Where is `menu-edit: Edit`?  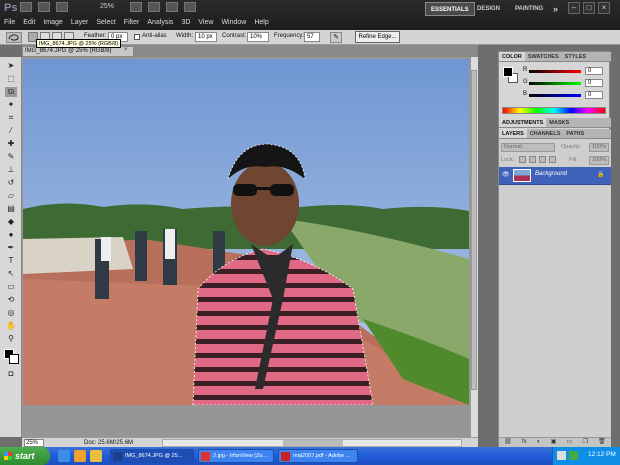
menu-edit: Edit is located at coordinates (29, 23).